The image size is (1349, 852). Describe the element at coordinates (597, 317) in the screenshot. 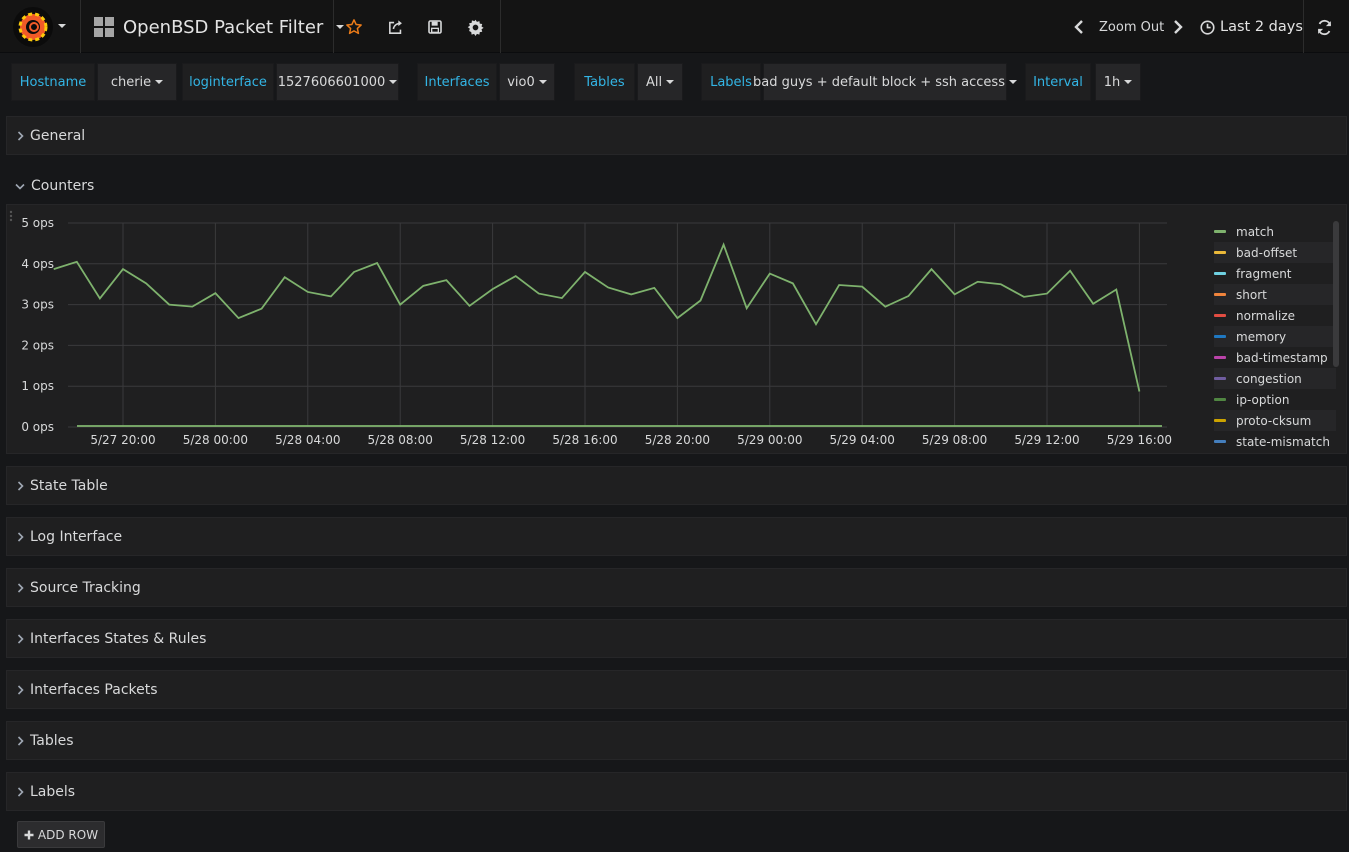

I see `series-line-match` at that location.